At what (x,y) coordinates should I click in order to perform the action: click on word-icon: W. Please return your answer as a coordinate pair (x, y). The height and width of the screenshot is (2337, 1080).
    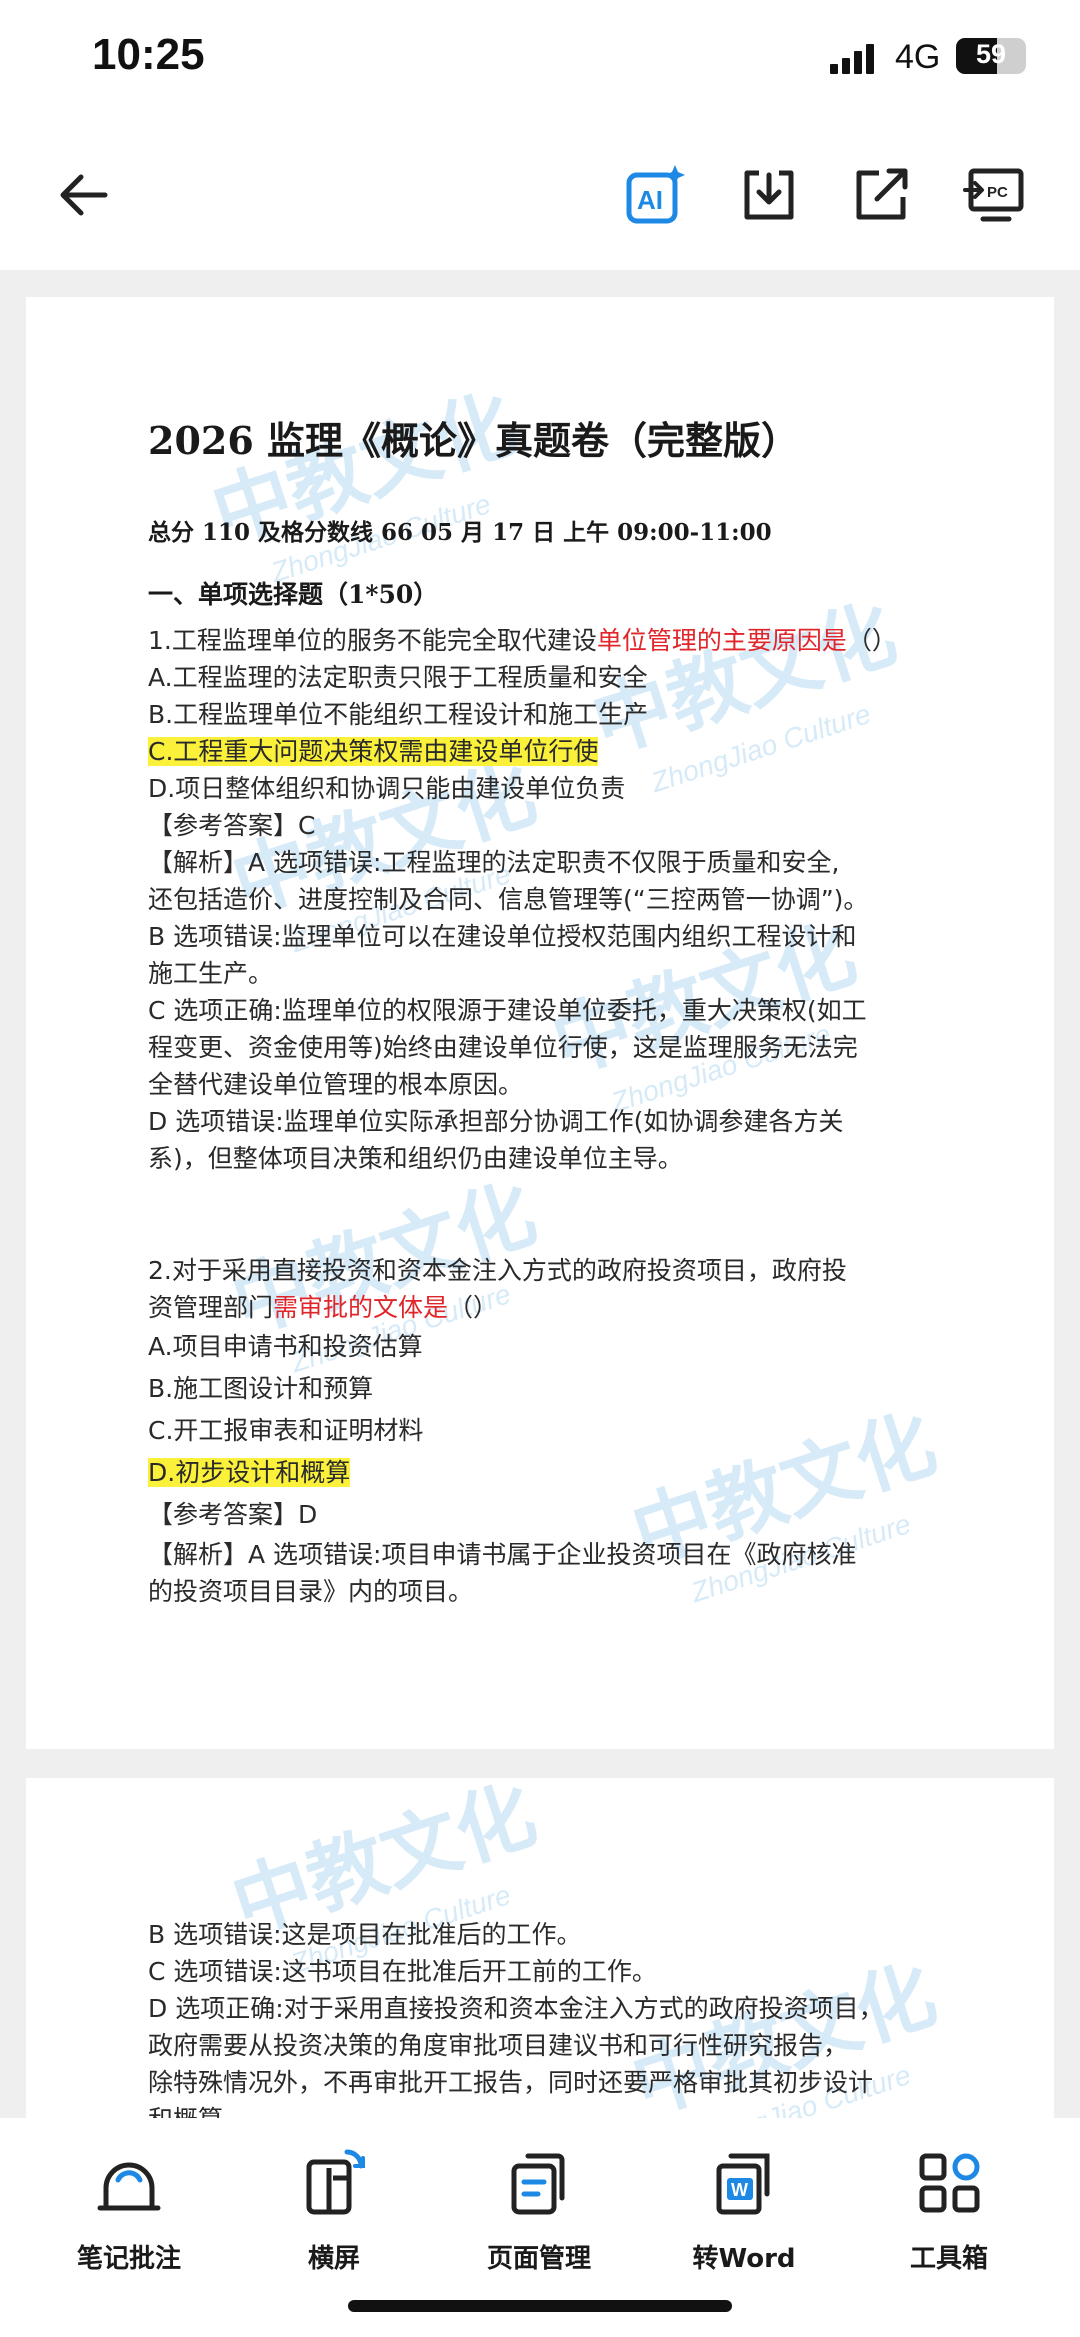
    Looking at the image, I should click on (743, 2184).